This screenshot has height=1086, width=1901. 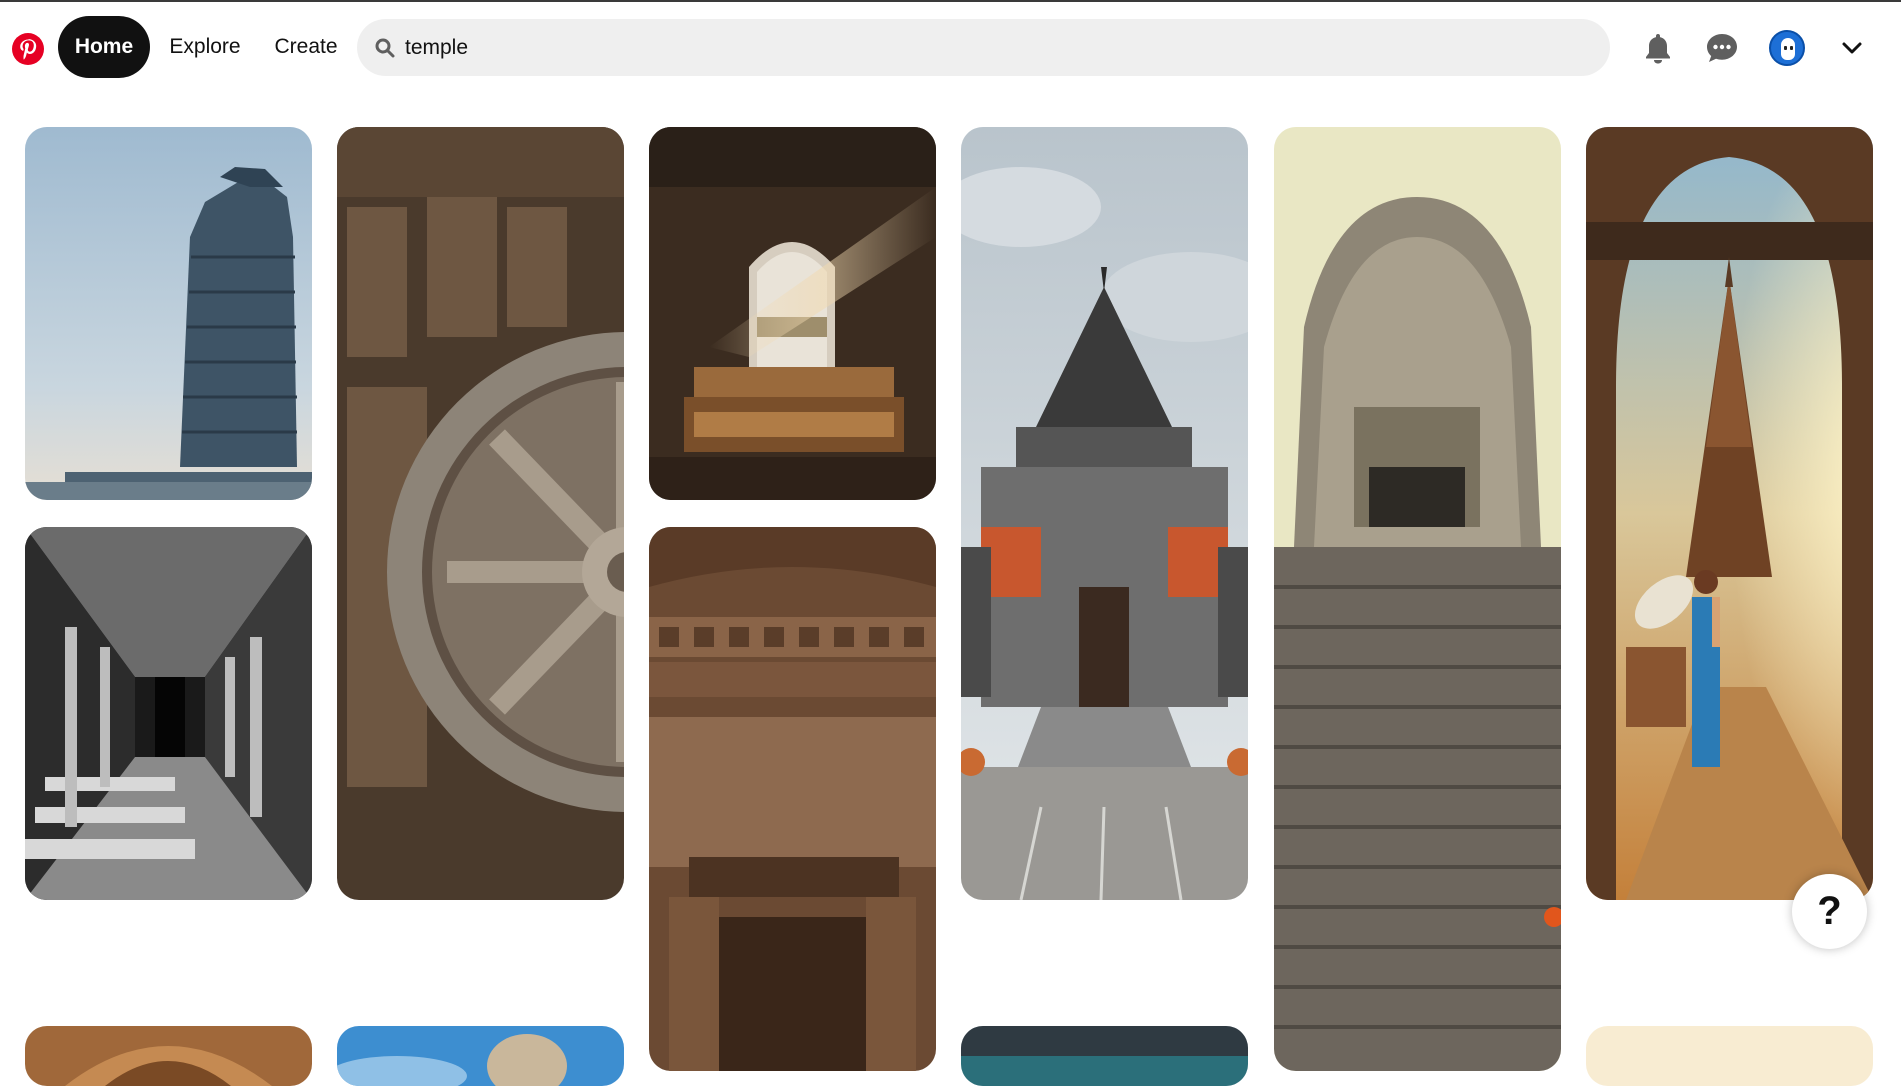 I want to click on search-bar, so click(x=983, y=47).